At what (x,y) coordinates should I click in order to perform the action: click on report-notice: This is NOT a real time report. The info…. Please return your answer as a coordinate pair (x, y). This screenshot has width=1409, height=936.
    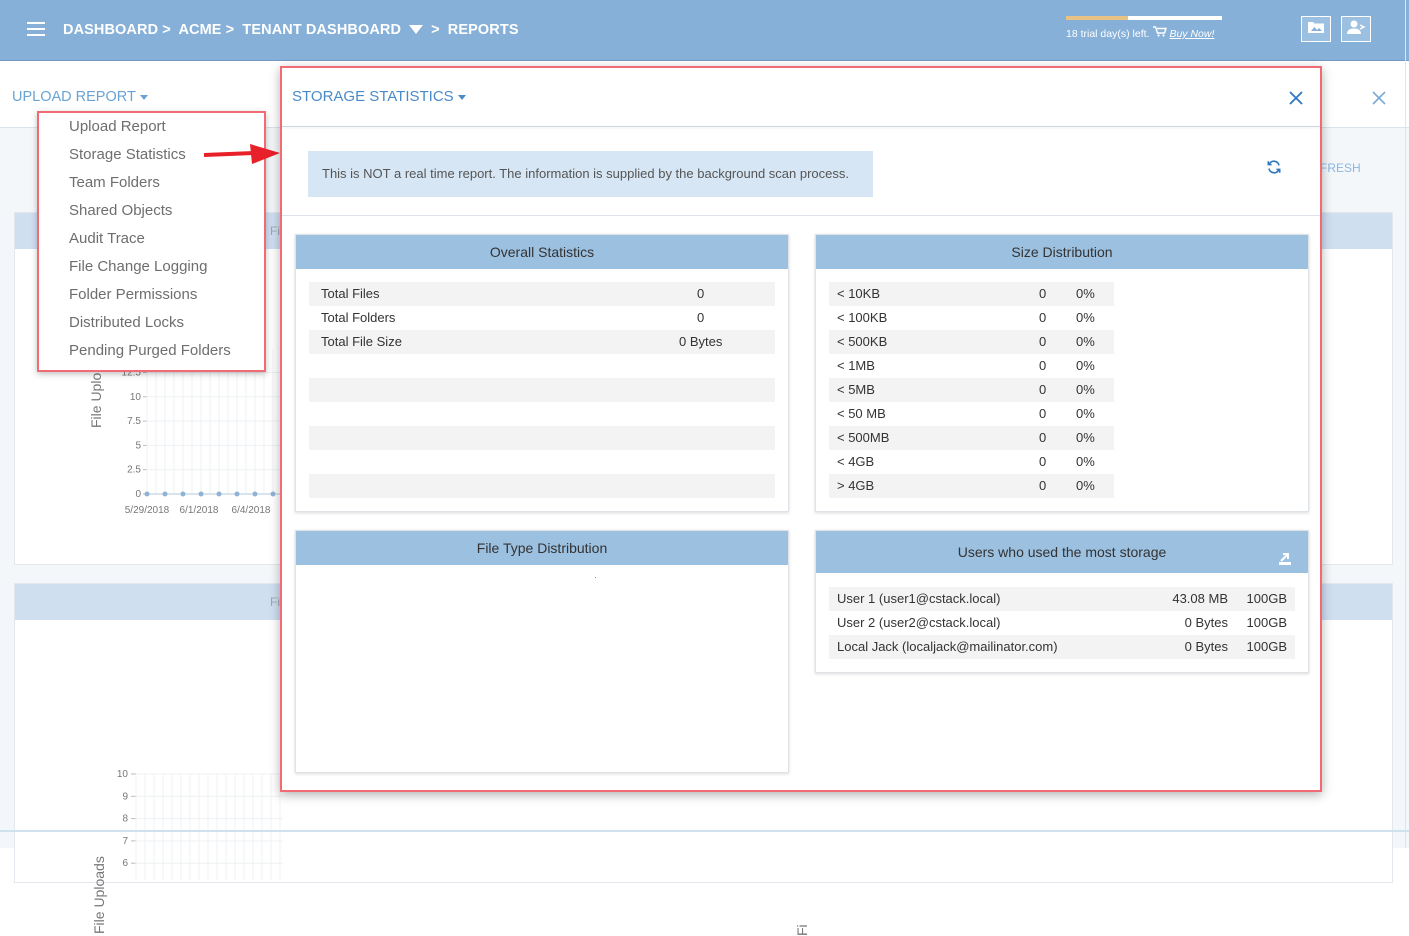
    Looking at the image, I should click on (590, 174).